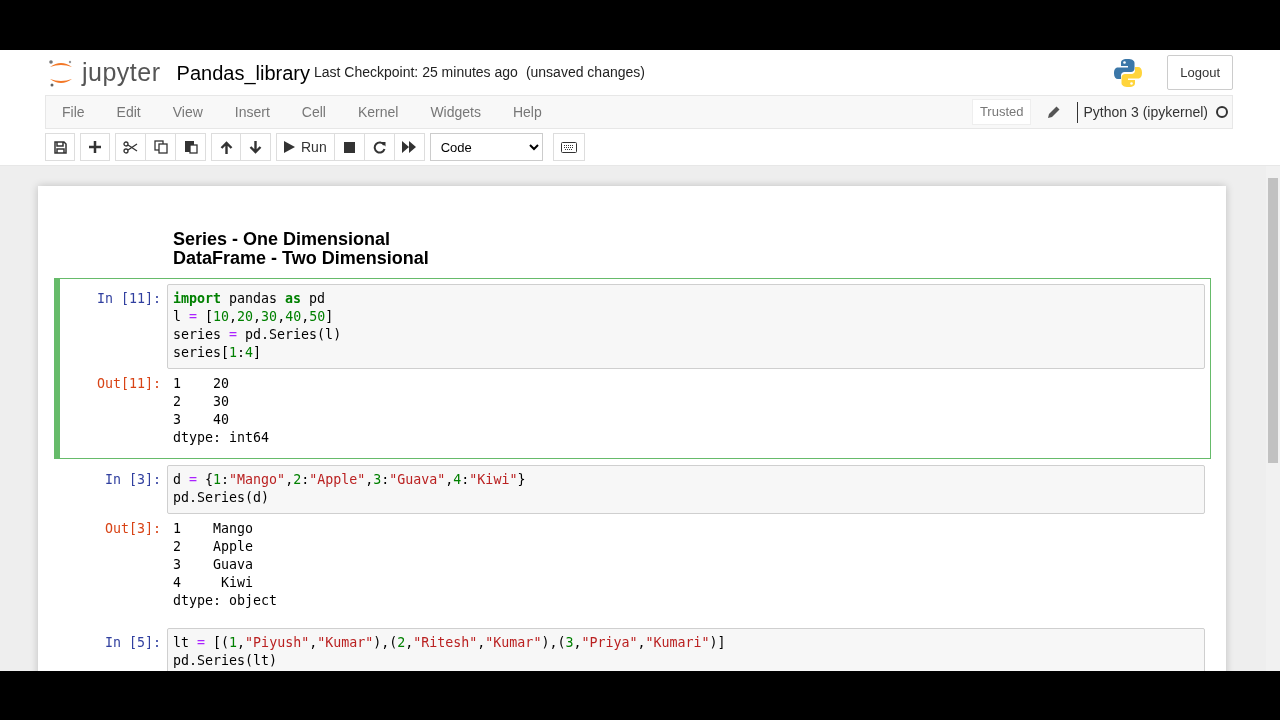 Image resolution: width=1280 pixels, height=720 pixels. I want to click on jupyter-logo-icon, so click(61, 72).